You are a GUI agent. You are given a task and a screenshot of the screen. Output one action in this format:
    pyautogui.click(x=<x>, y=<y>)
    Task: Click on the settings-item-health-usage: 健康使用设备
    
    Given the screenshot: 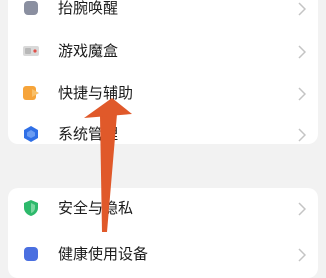 What is the action you would take?
    pyautogui.click(x=163, y=254)
    